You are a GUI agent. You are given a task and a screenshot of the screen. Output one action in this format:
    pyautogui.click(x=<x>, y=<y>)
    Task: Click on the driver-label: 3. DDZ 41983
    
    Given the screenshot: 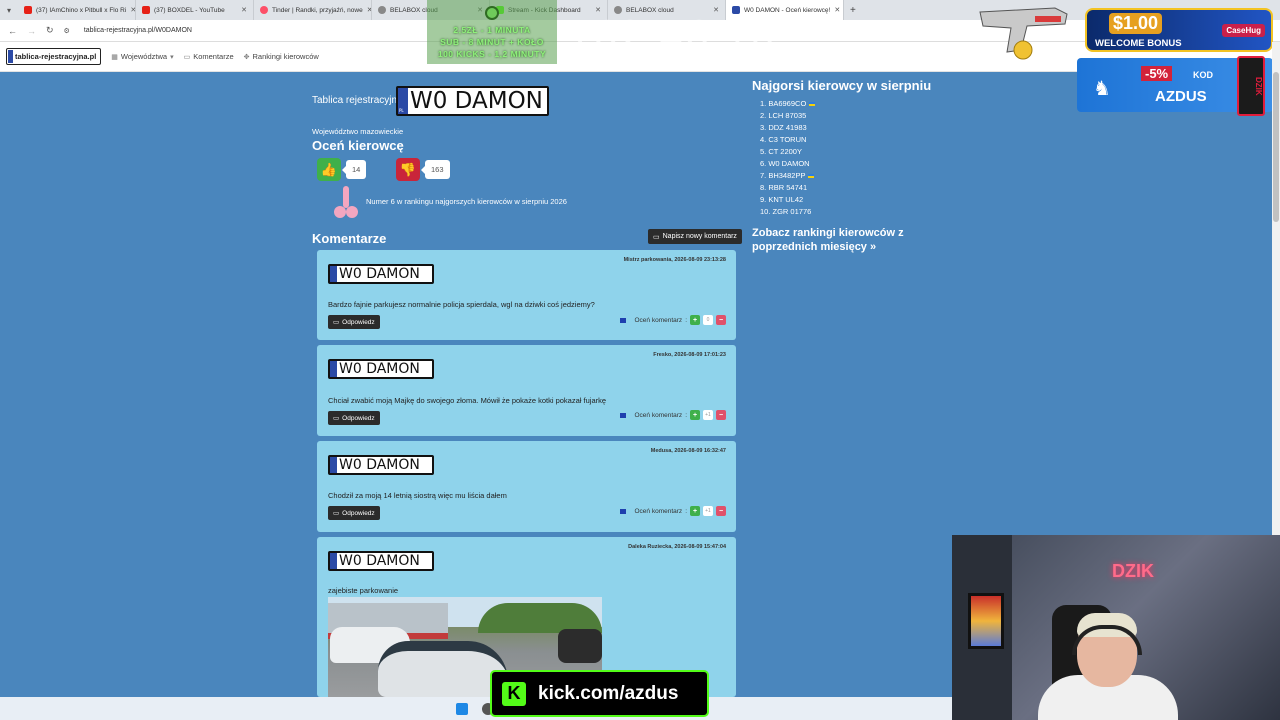 What is the action you would take?
    pyautogui.click(x=783, y=127)
    